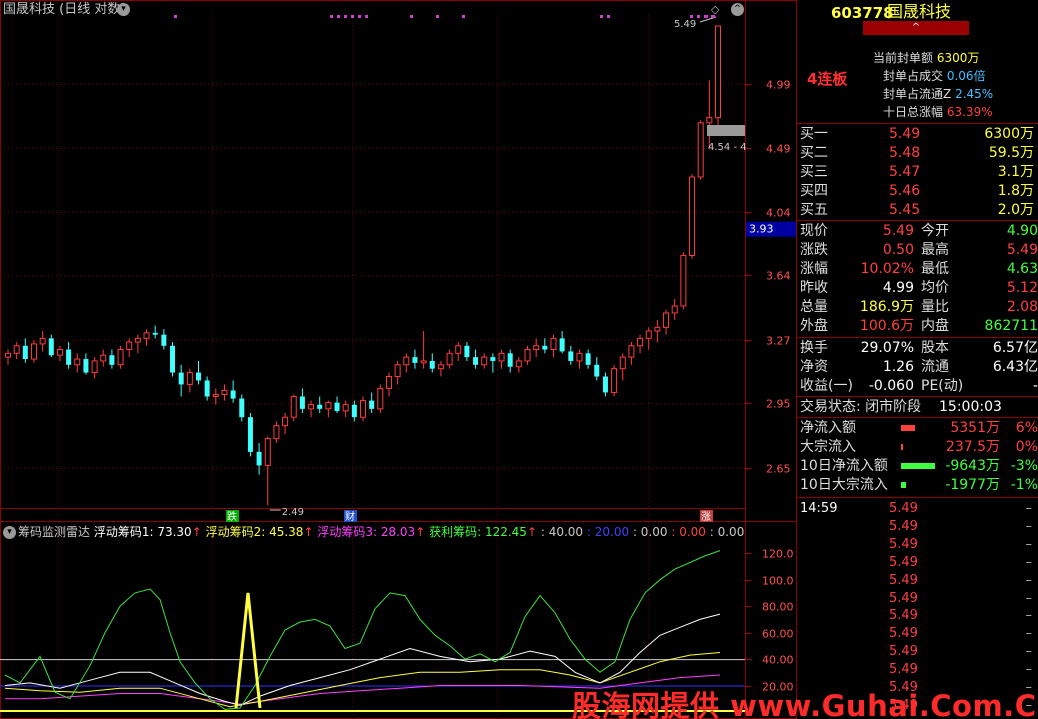 The height and width of the screenshot is (719, 1038). Describe the element at coordinates (917, 307) in the screenshot. I see `stat-row: 总量 186.9万 量比 2.08` at that location.